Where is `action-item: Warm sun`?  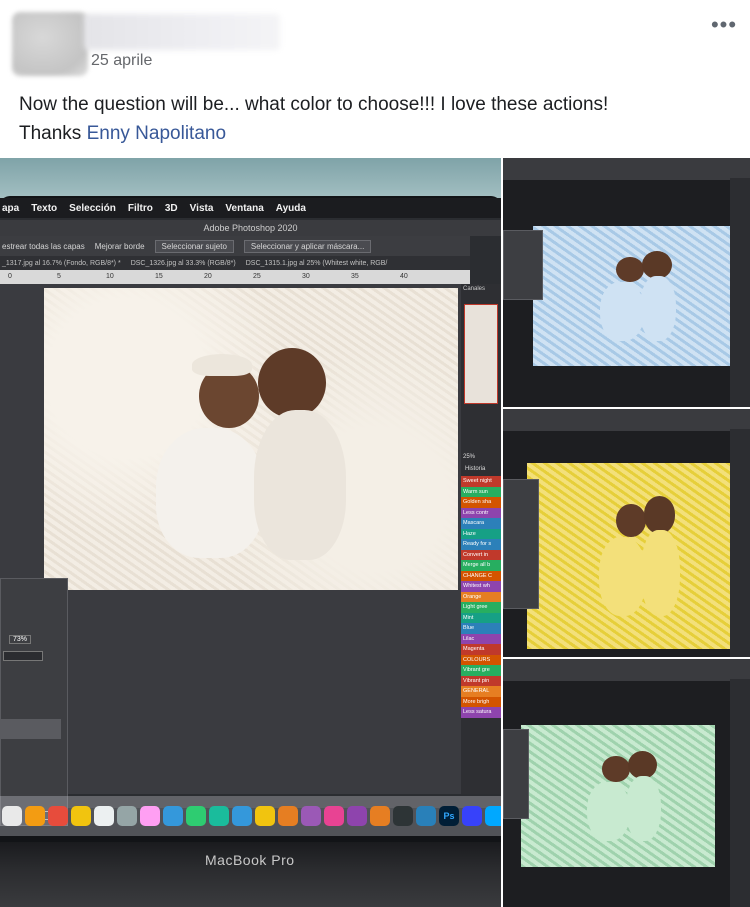 action-item: Warm sun is located at coordinates (481, 491).